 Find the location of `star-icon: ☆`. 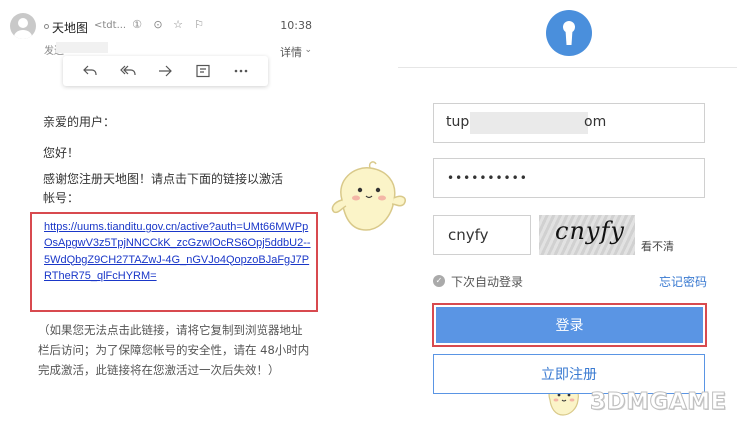

star-icon: ☆ is located at coordinates (178, 25).